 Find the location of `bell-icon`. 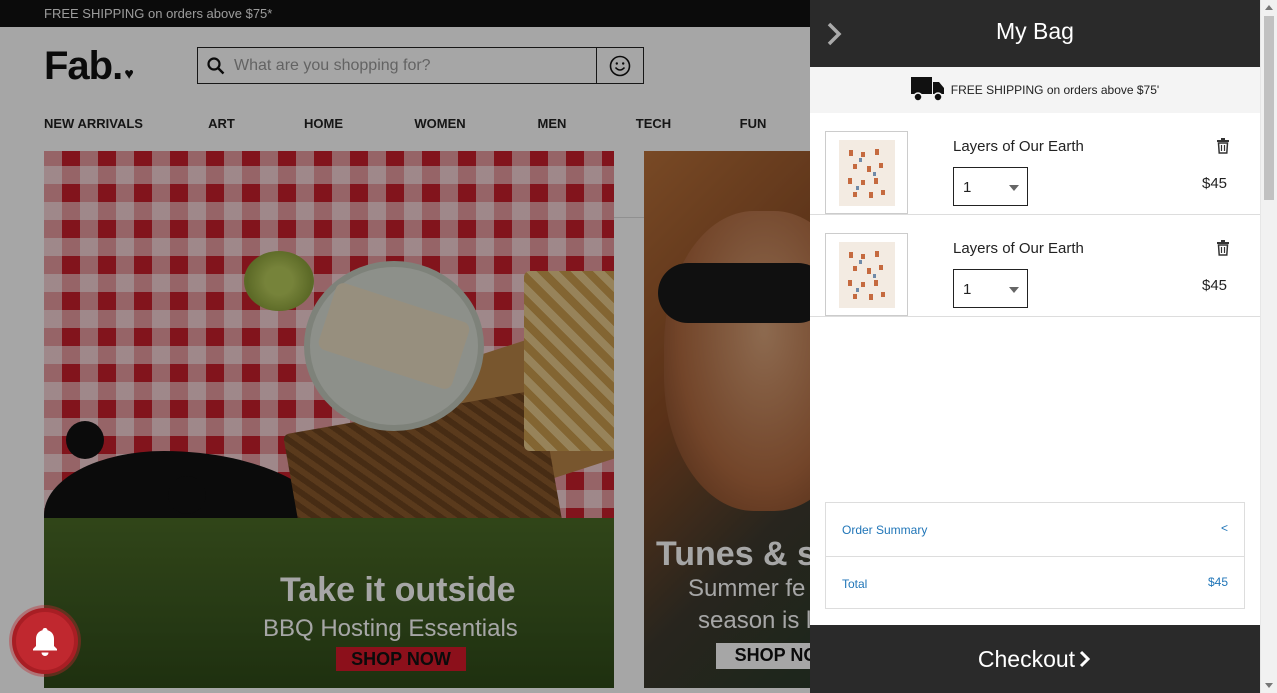

bell-icon is located at coordinates (45, 642).